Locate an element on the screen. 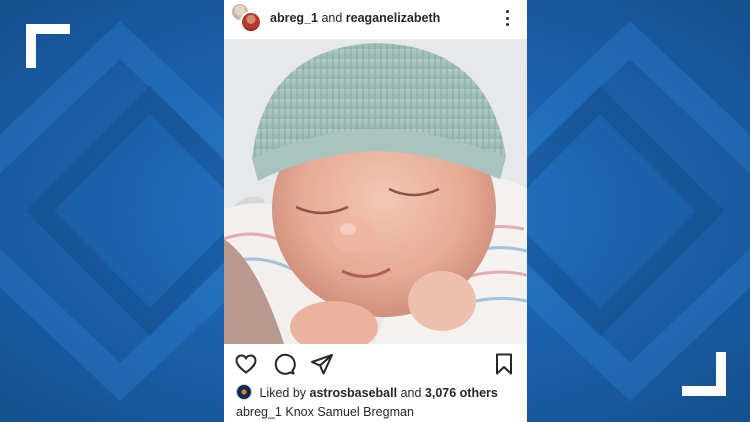 This screenshot has width=750, height=422. more-options-icon is located at coordinates (507, 18).